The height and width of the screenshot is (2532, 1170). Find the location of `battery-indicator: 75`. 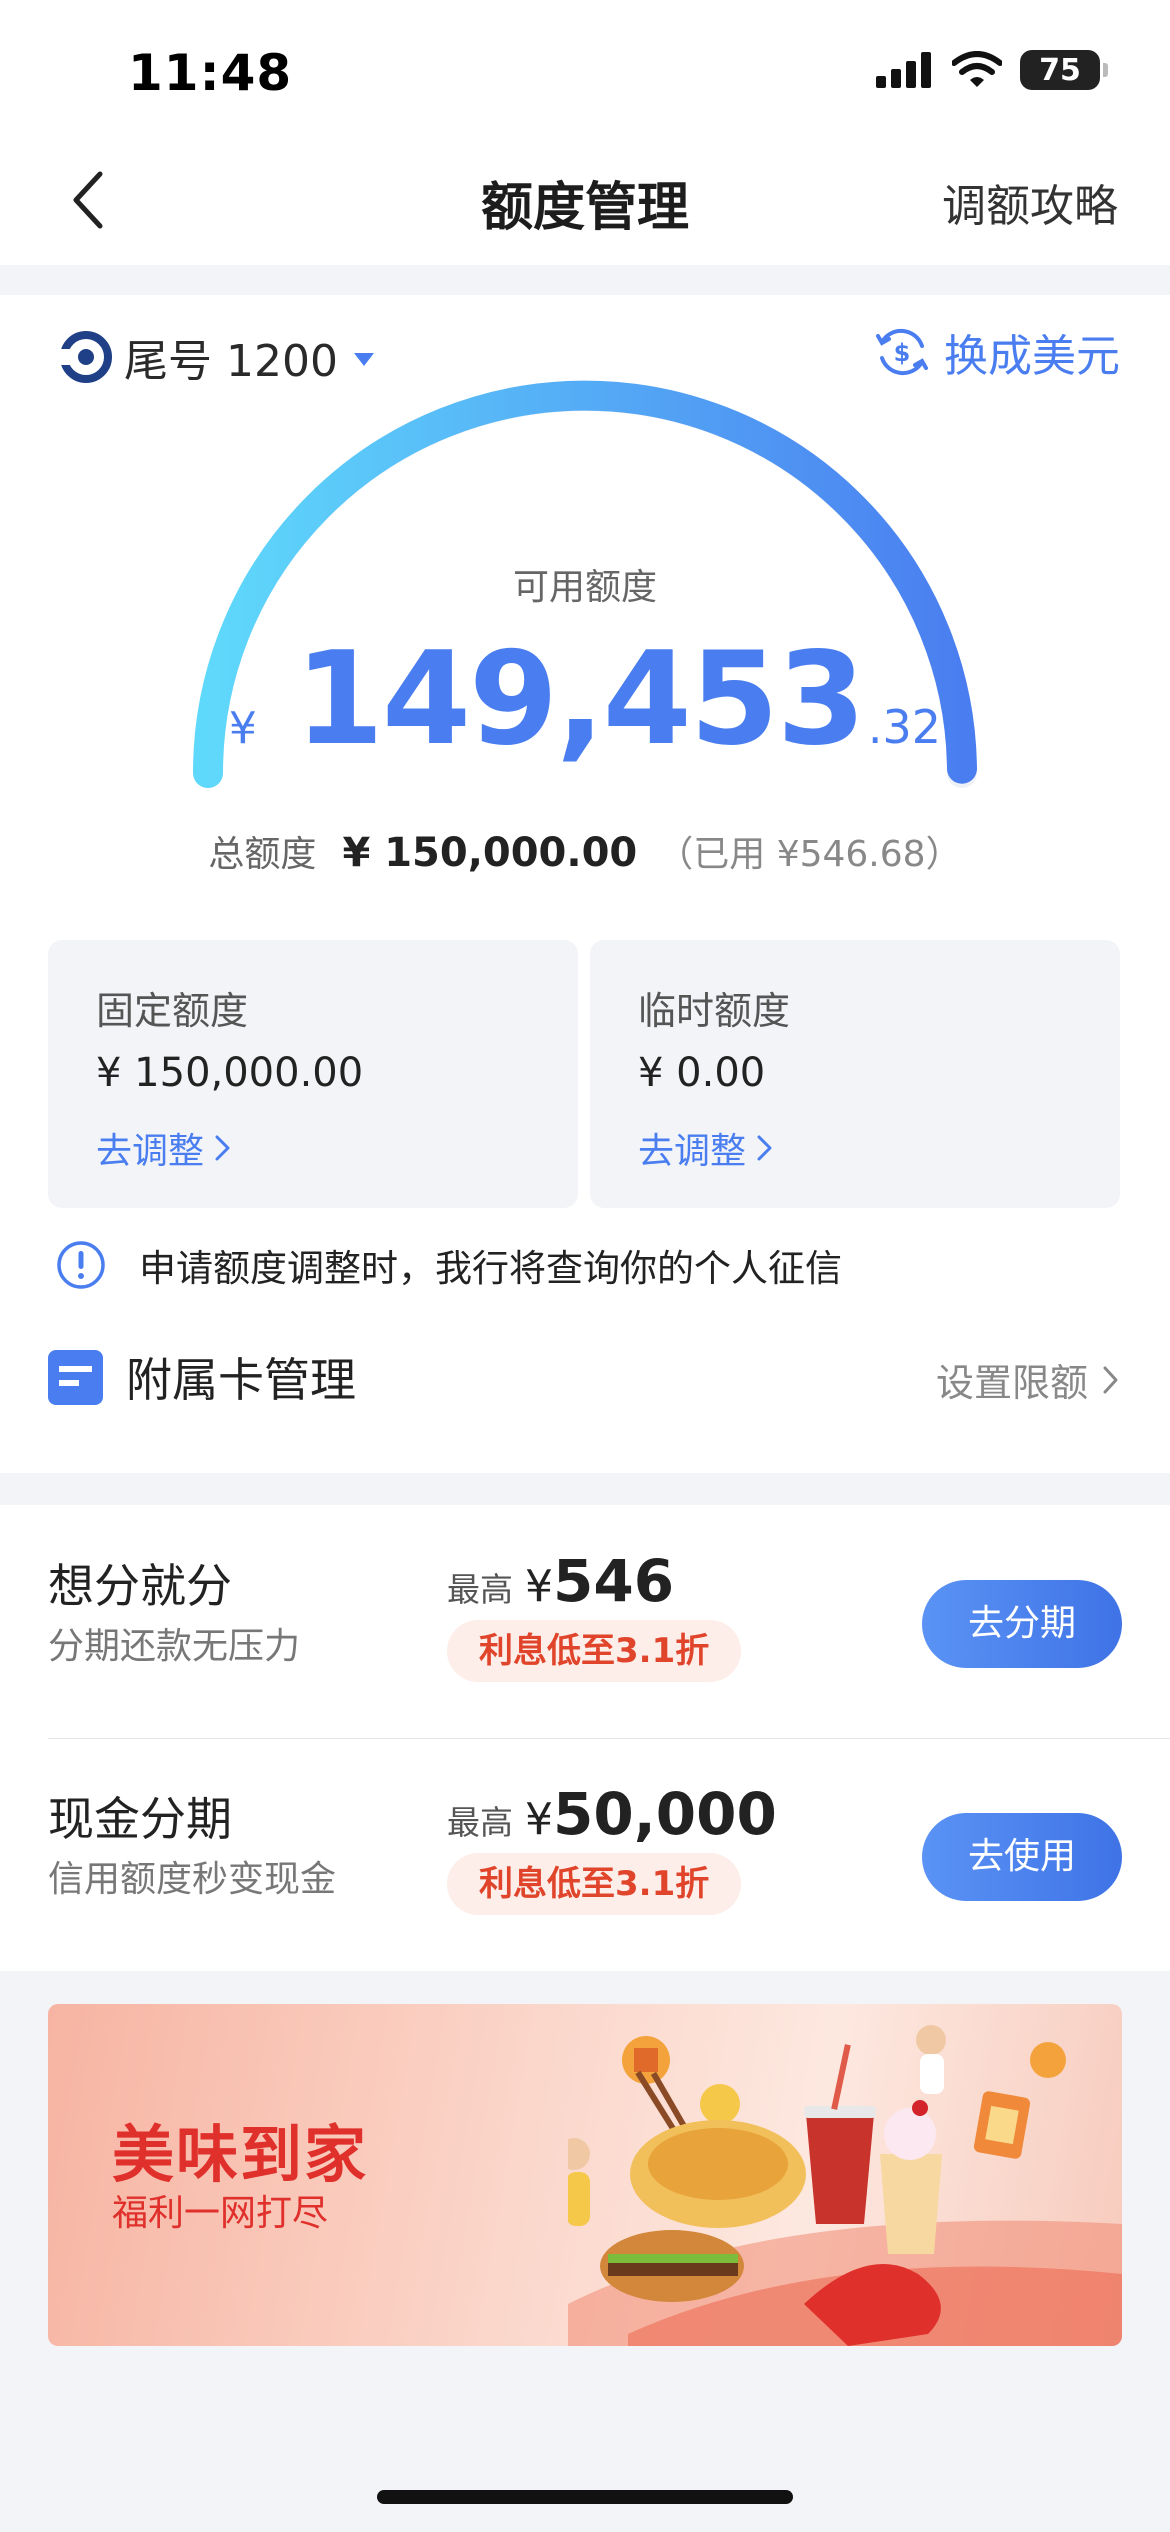

battery-indicator: 75 is located at coordinates (1064, 70).